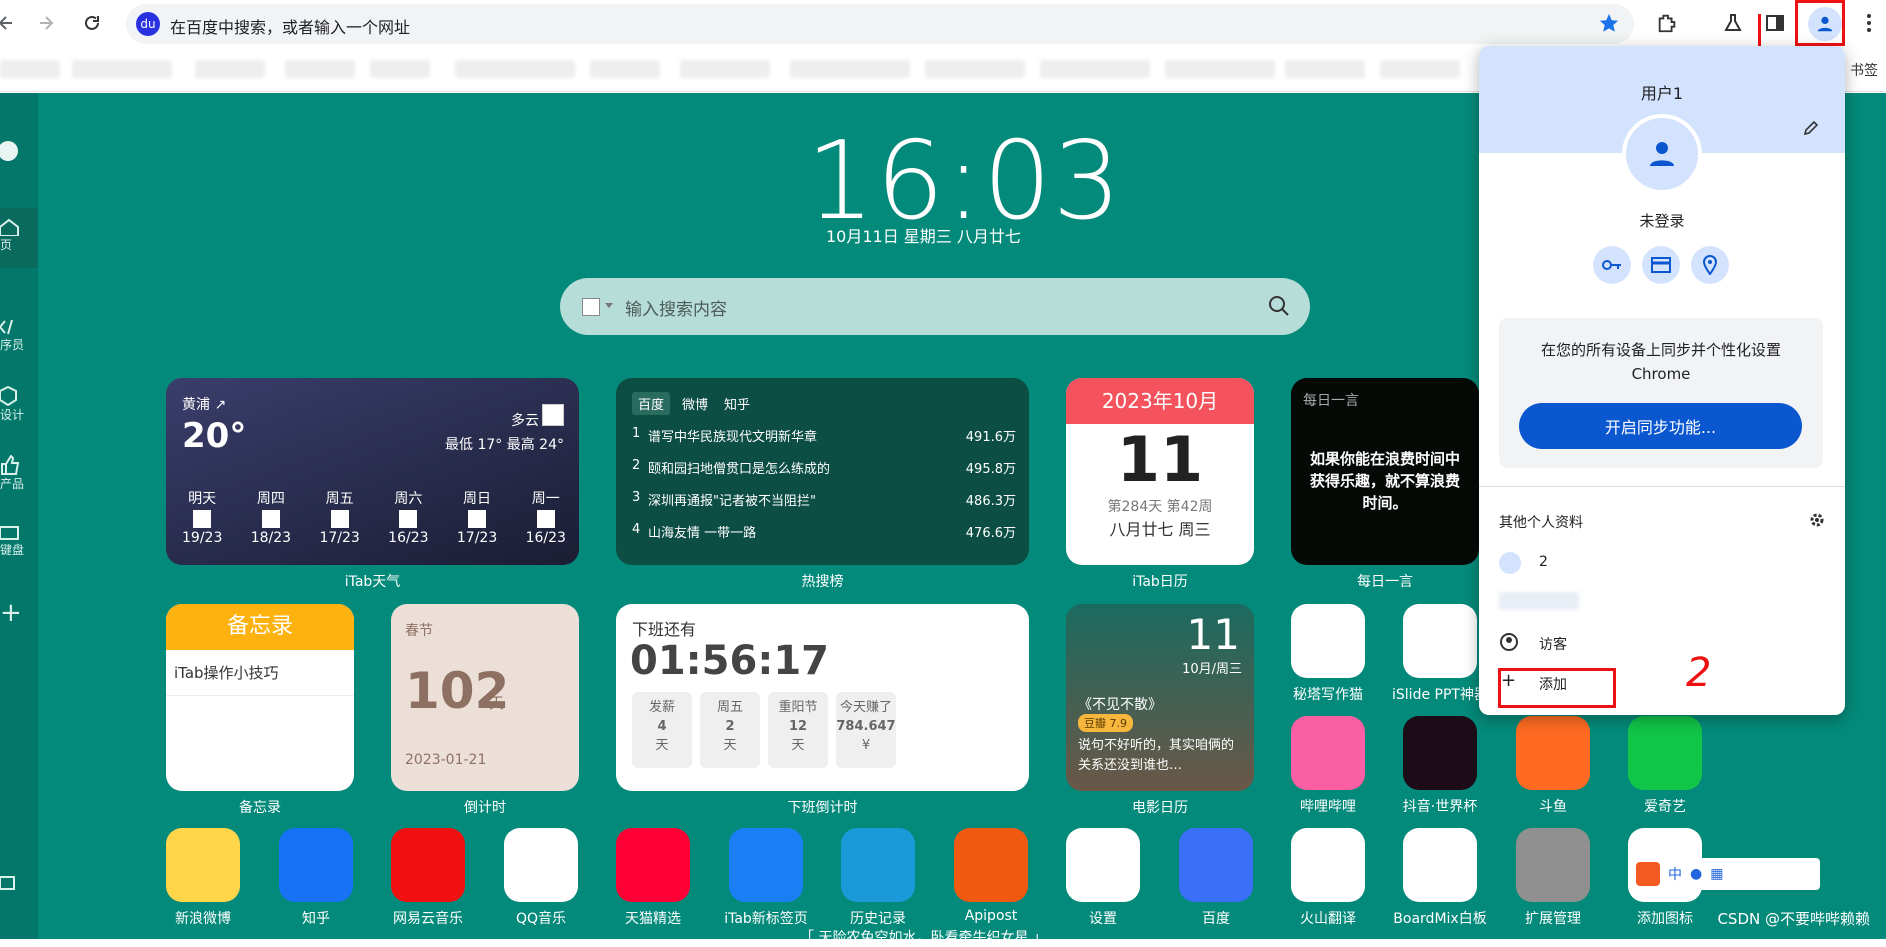 The image size is (1886, 947). What do you see at coordinates (1696, 874) in the screenshot?
I see `mic-icon: ●` at bounding box center [1696, 874].